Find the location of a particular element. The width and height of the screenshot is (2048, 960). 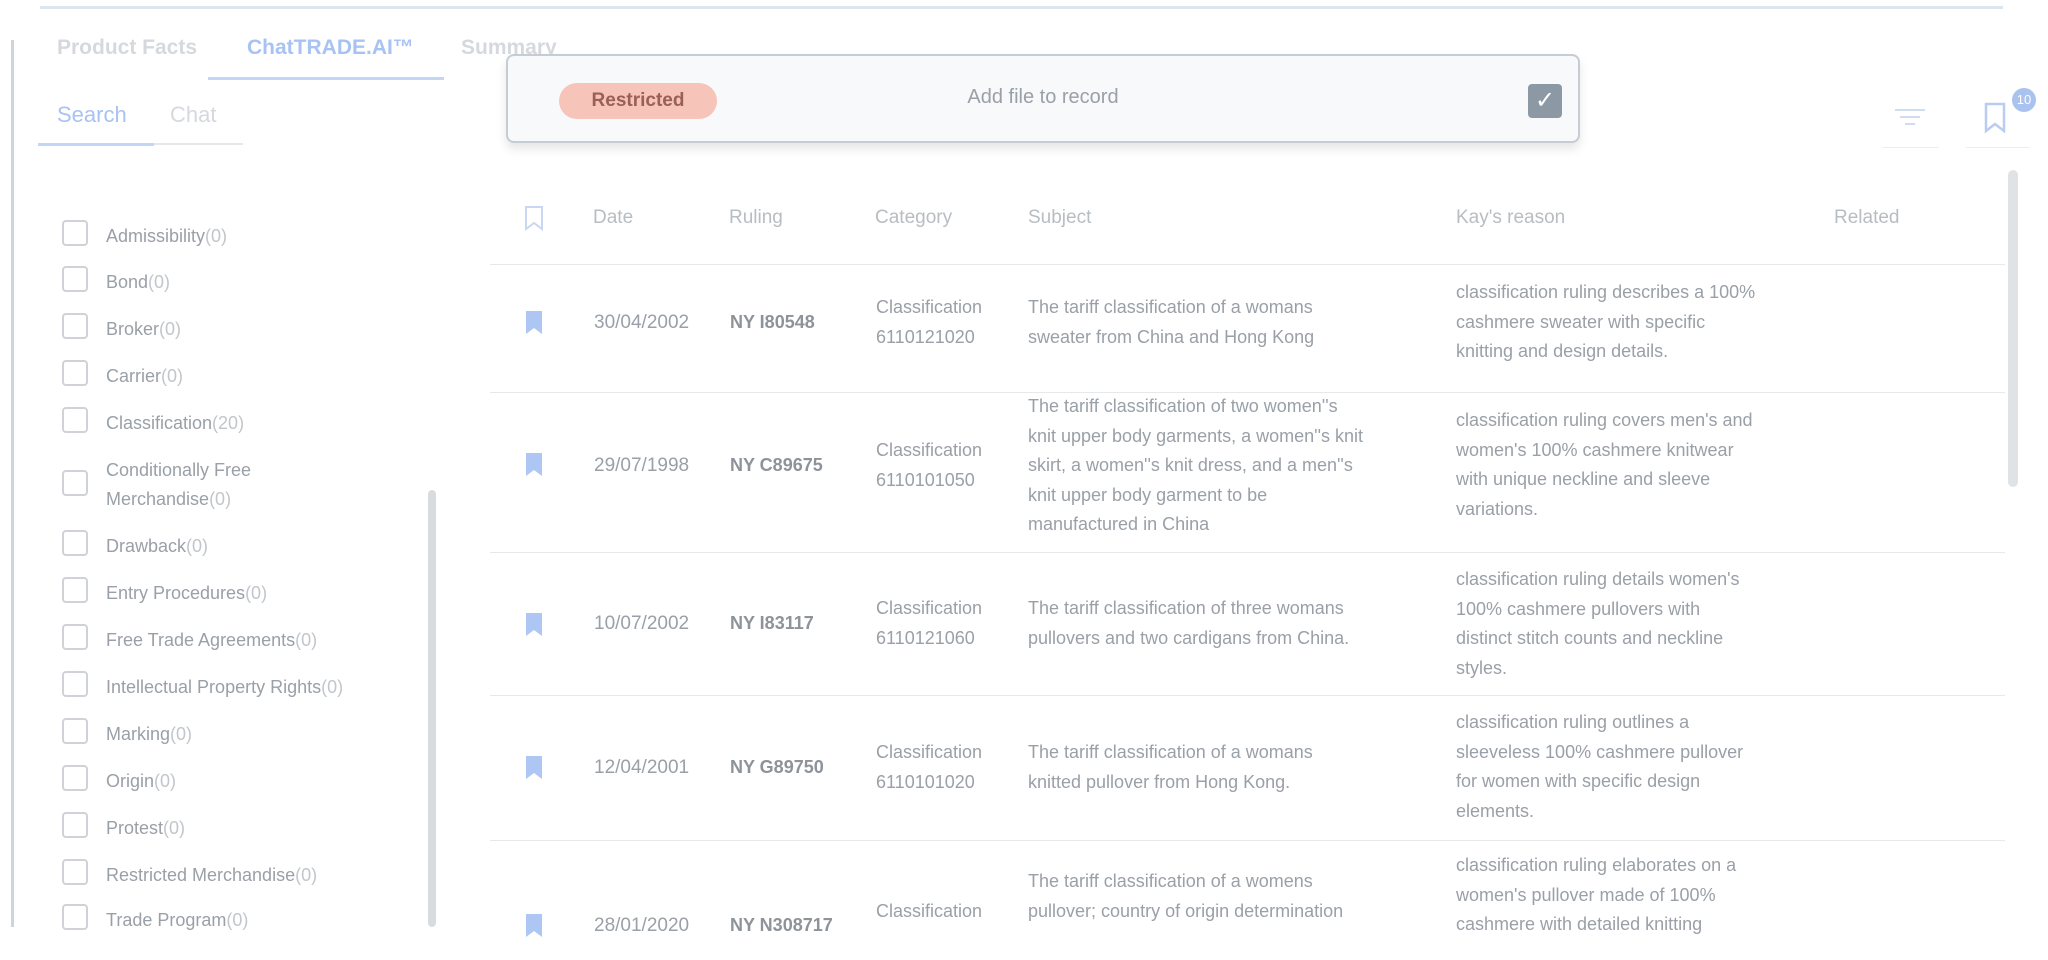

bookmarks-count-badge: 10 is located at coordinates (2024, 100).